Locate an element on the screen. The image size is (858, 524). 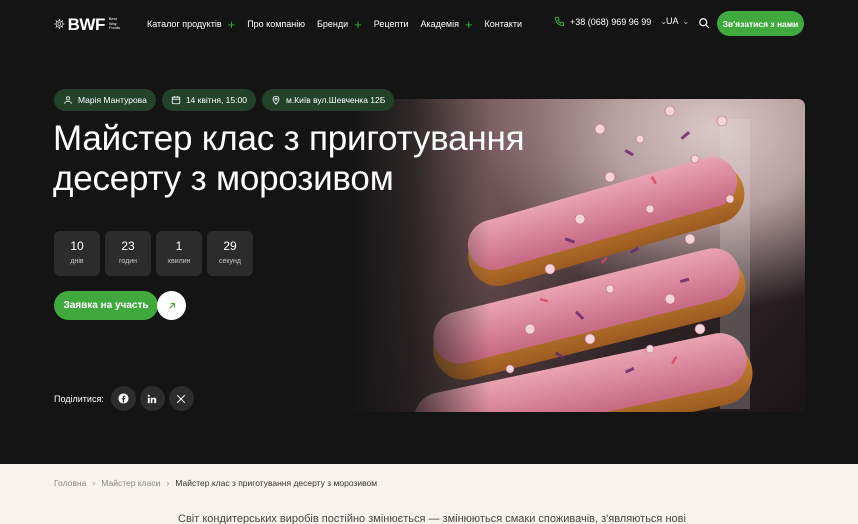
calendar-icon is located at coordinates (175, 100).